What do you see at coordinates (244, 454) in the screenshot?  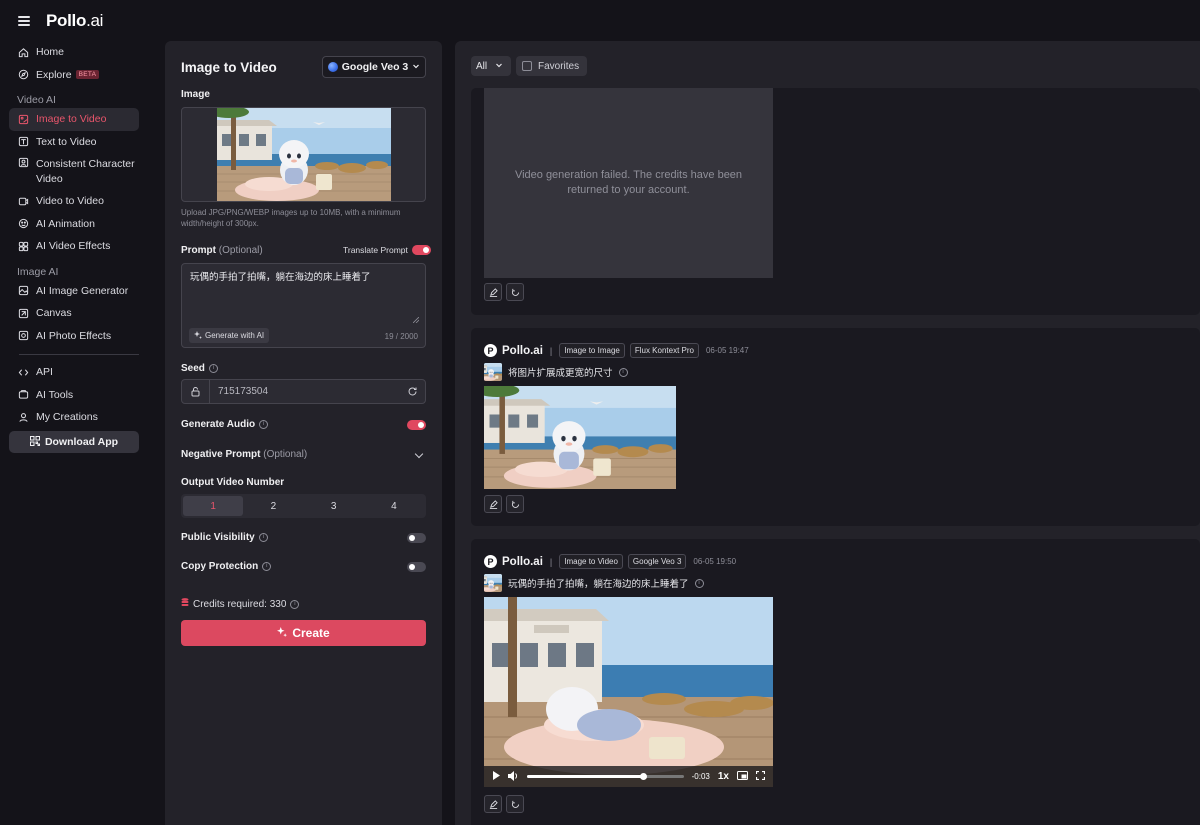 I see `negative-prompt-label: Negative Prompt (Optional)` at bounding box center [244, 454].